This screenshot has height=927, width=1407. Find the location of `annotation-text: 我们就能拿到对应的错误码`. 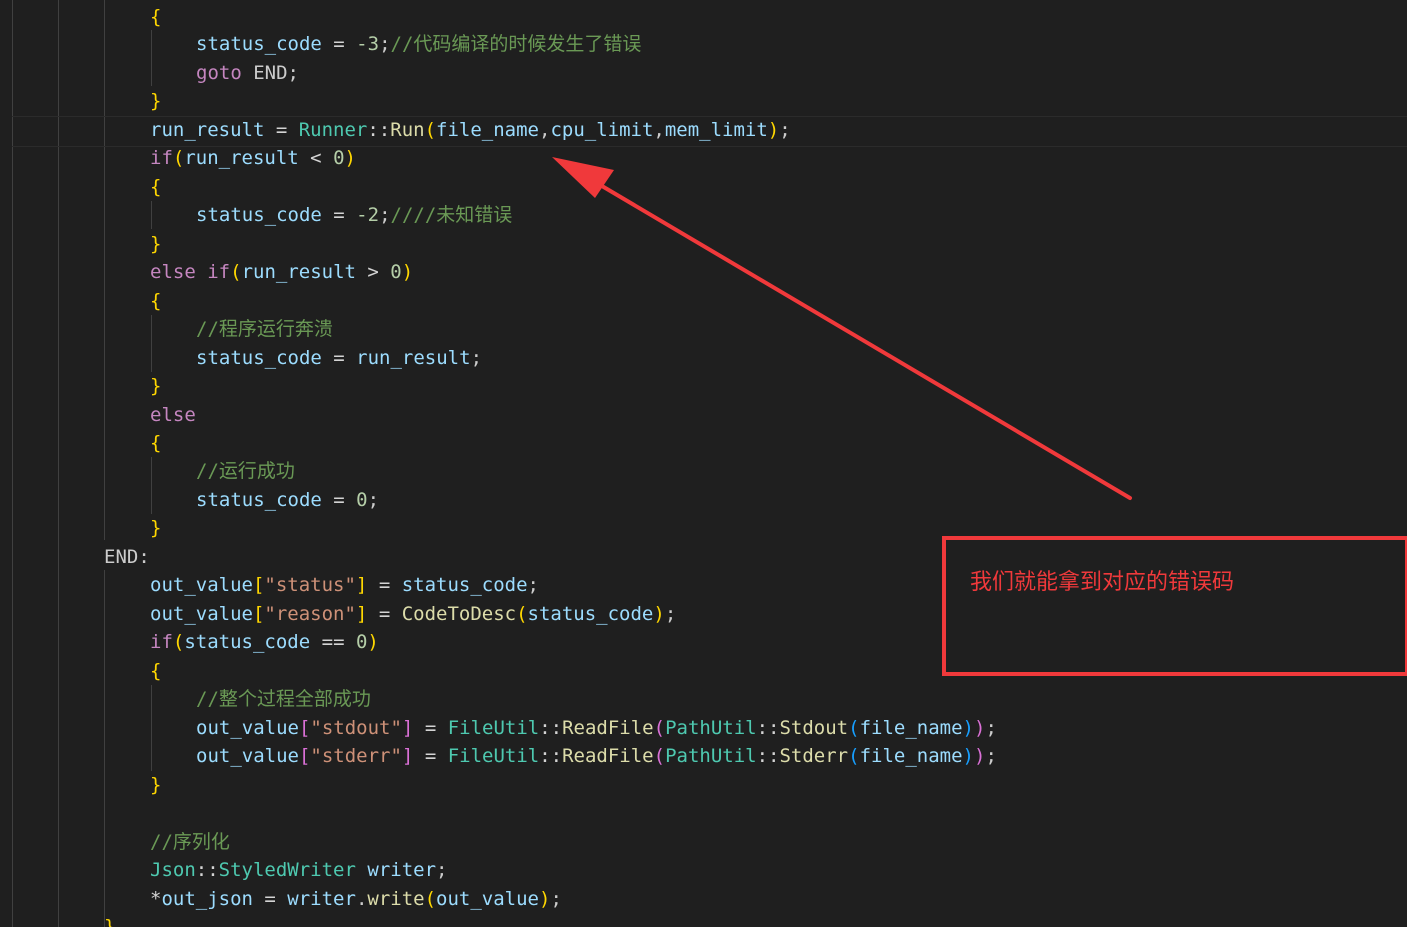

annotation-text: 我们就能拿到对应的错误码 is located at coordinates (1102, 582).